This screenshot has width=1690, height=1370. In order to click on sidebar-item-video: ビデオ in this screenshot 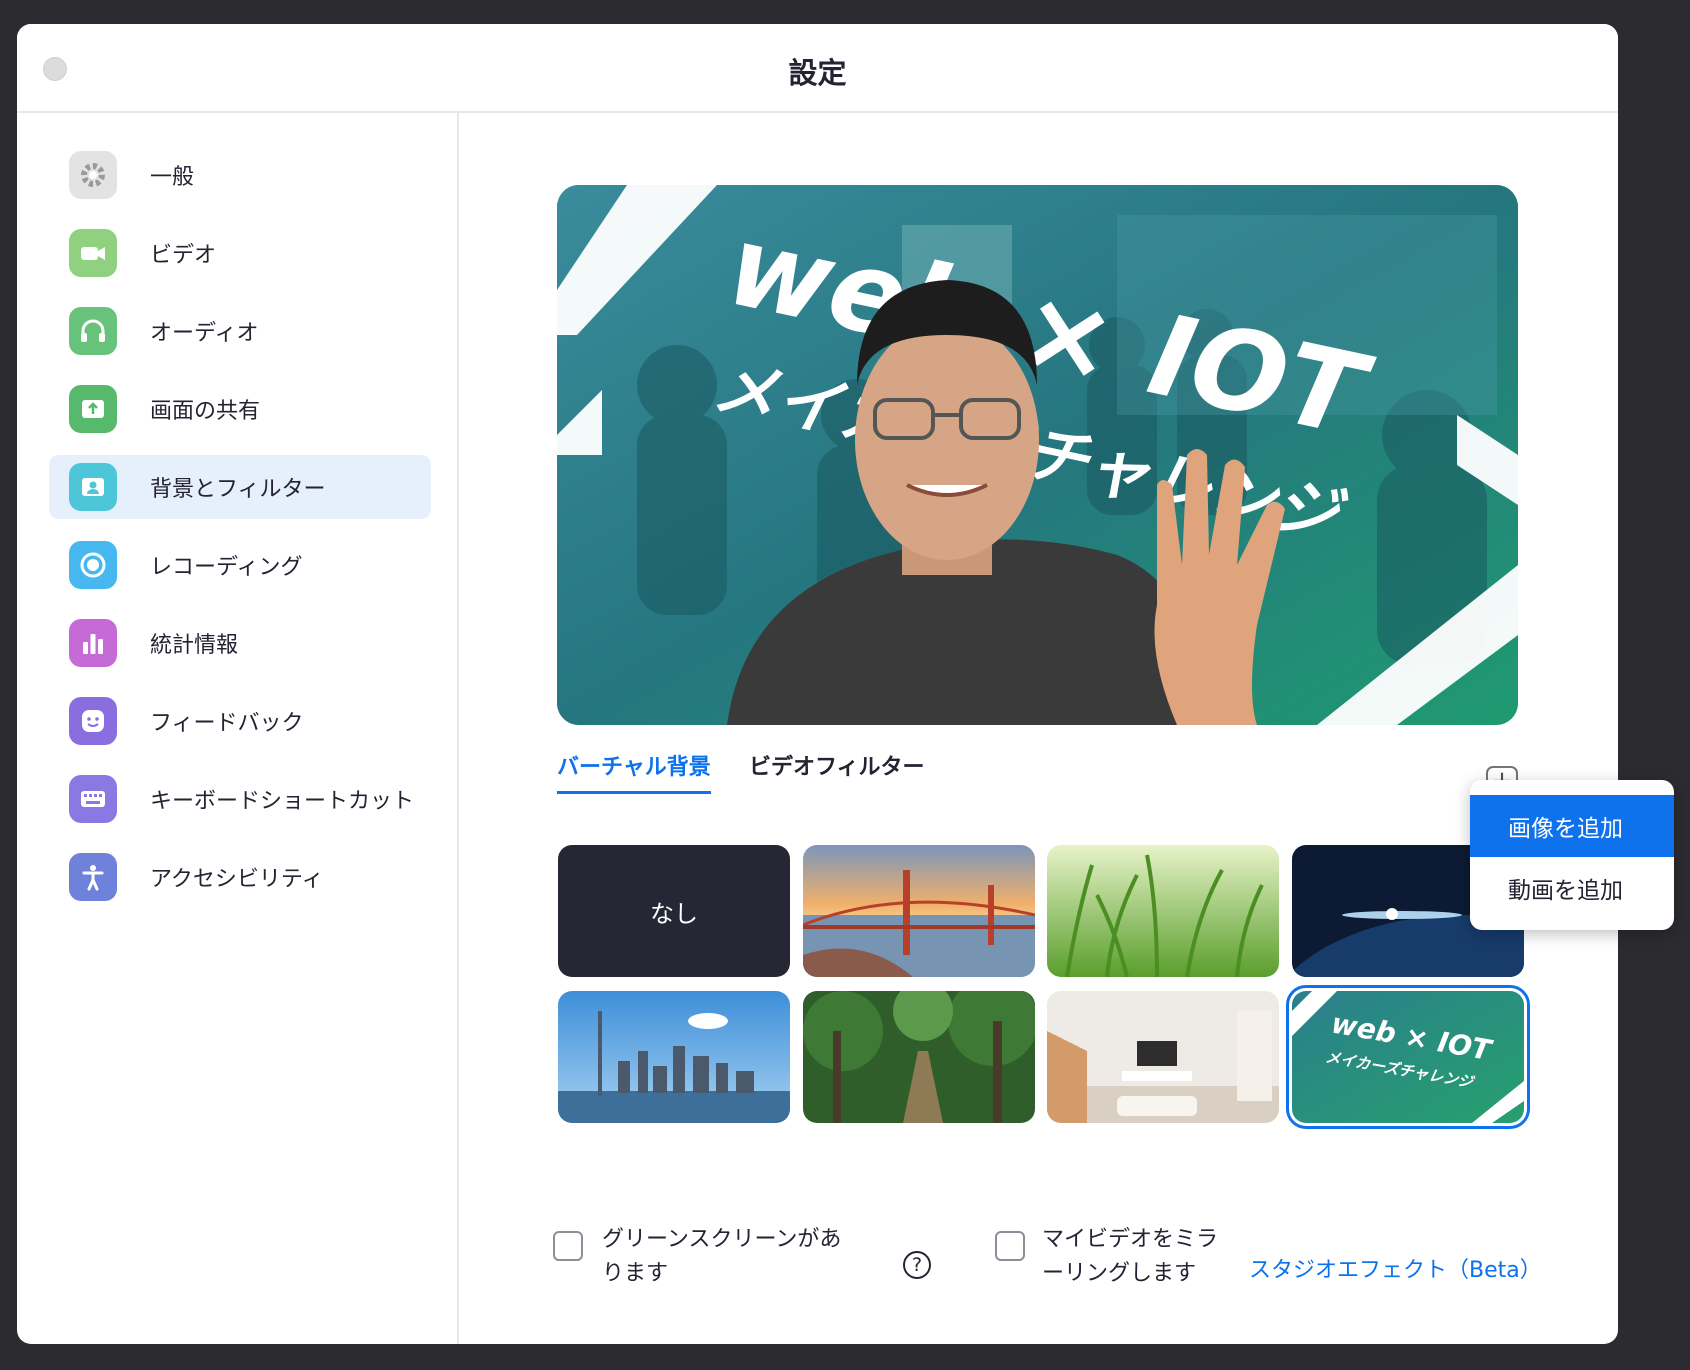, I will do `click(240, 253)`.